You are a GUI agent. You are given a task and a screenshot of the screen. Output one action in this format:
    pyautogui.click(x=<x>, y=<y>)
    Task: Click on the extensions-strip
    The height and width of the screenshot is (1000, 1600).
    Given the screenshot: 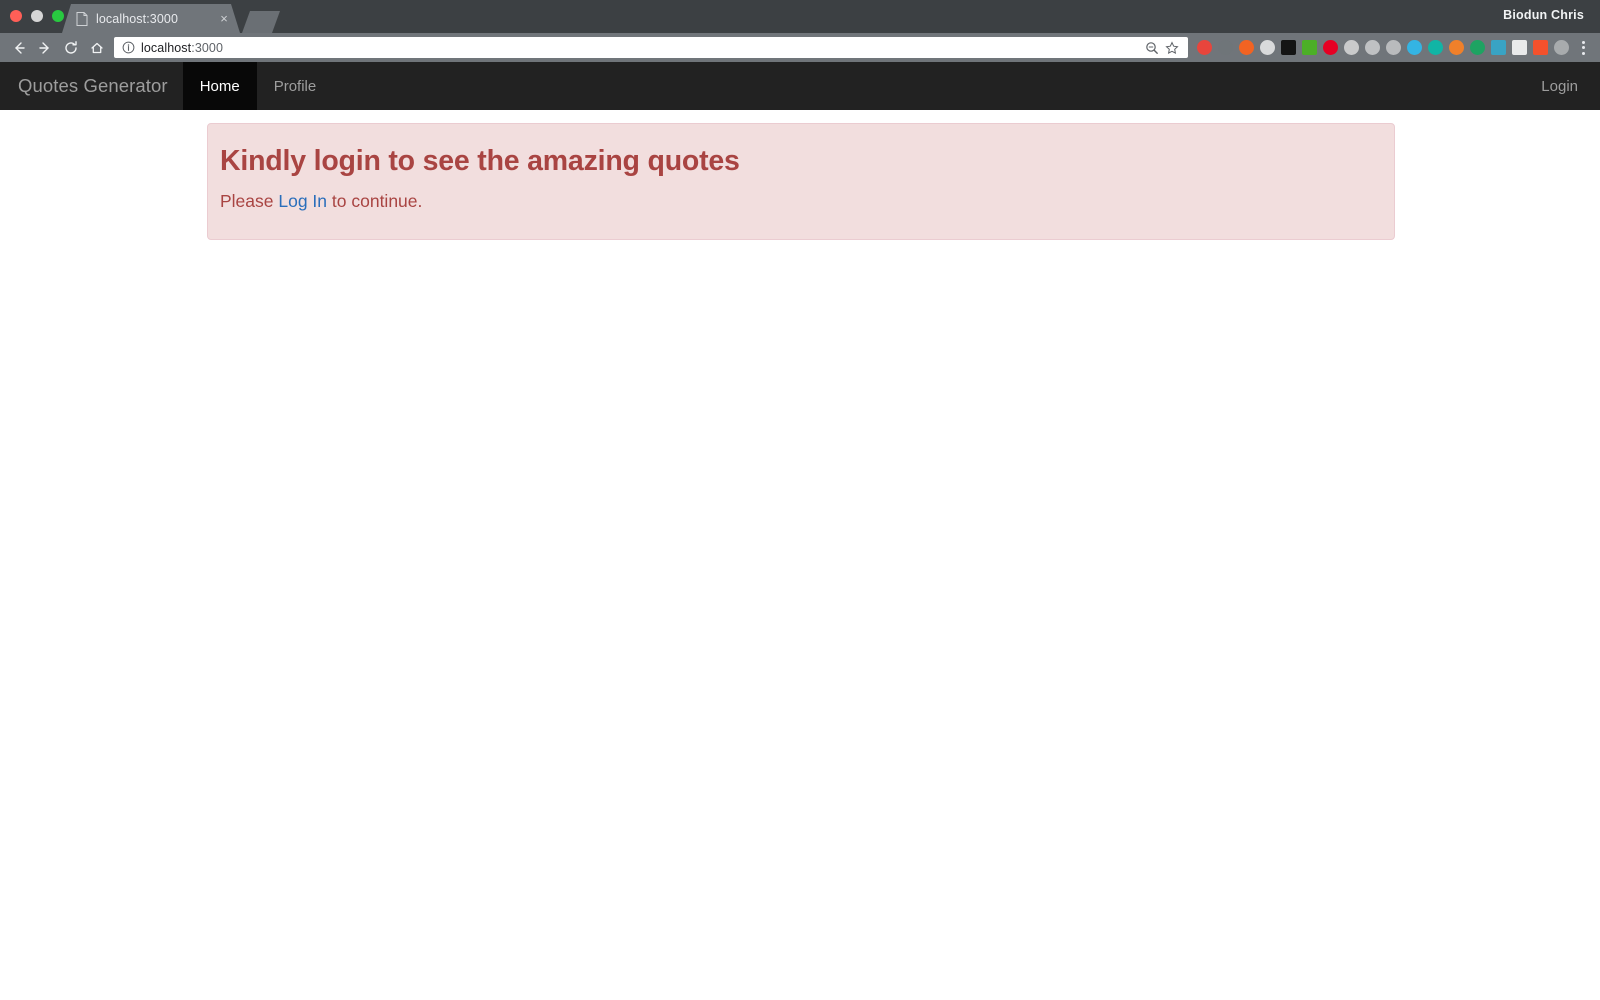 What is the action you would take?
    pyautogui.click(x=1383, y=47)
    